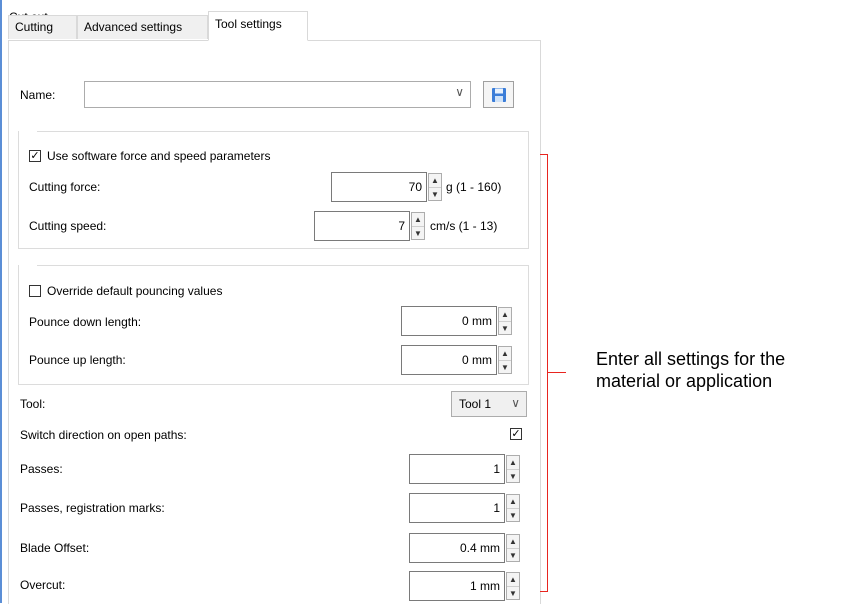 Image resolution: width=848 pixels, height=604 pixels. Describe the element at coordinates (379, 187) in the screenshot. I see `cutting-force-input: 70` at that location.